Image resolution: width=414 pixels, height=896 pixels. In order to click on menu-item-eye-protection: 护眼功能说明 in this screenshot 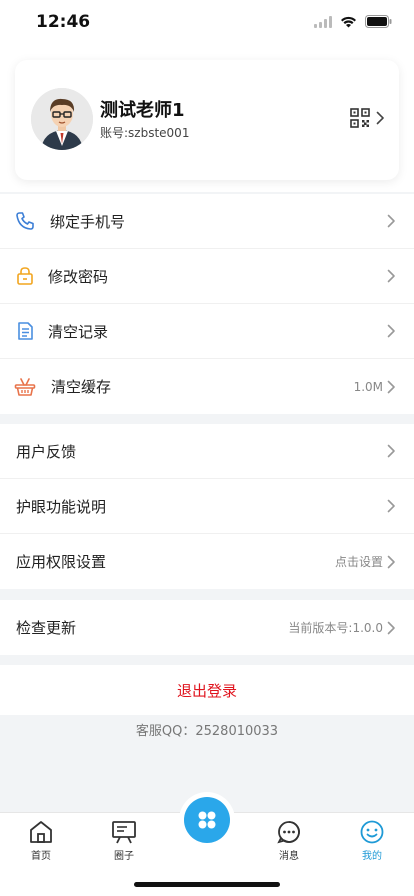, I will do `click(207, 506)`.